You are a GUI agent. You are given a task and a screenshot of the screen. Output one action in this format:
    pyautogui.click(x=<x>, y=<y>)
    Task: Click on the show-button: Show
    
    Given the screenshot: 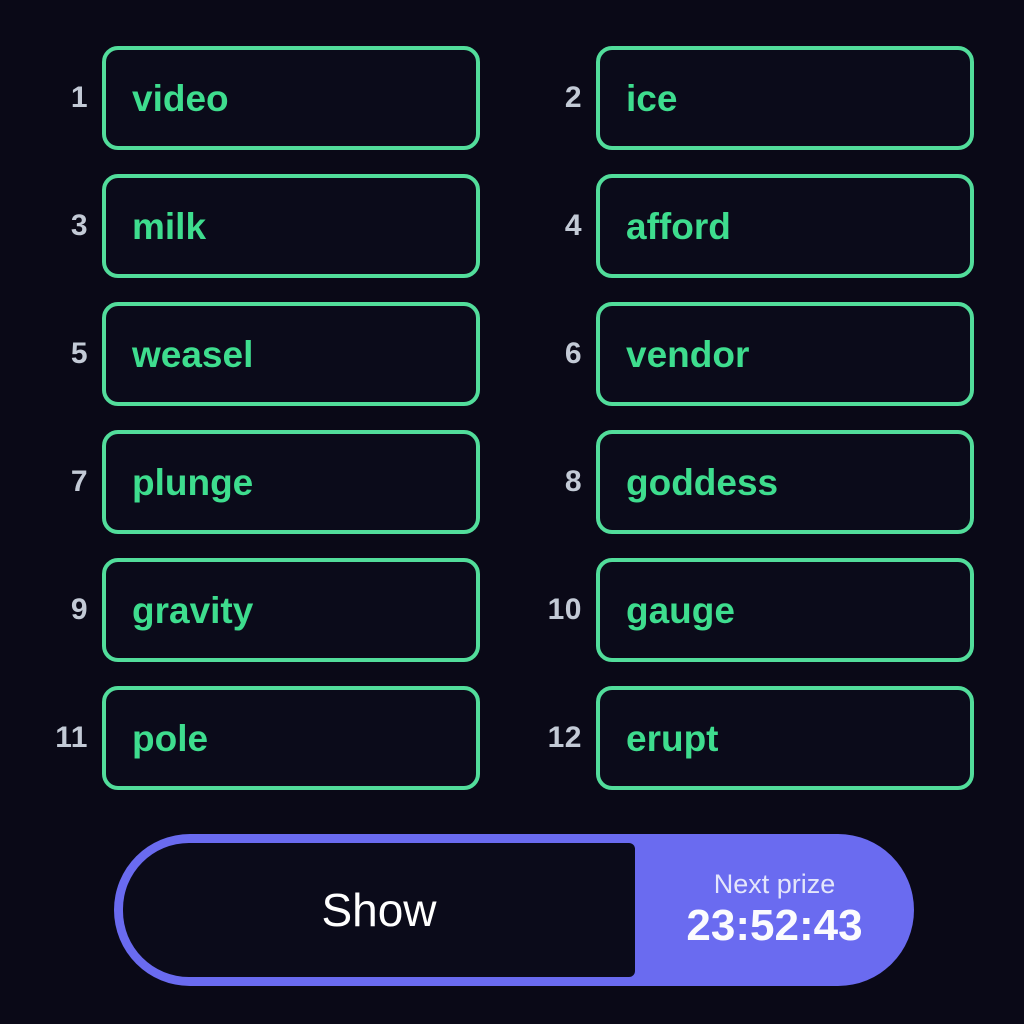 What is the action you would take?
    pyautogui.click(x=379, y=910)
    